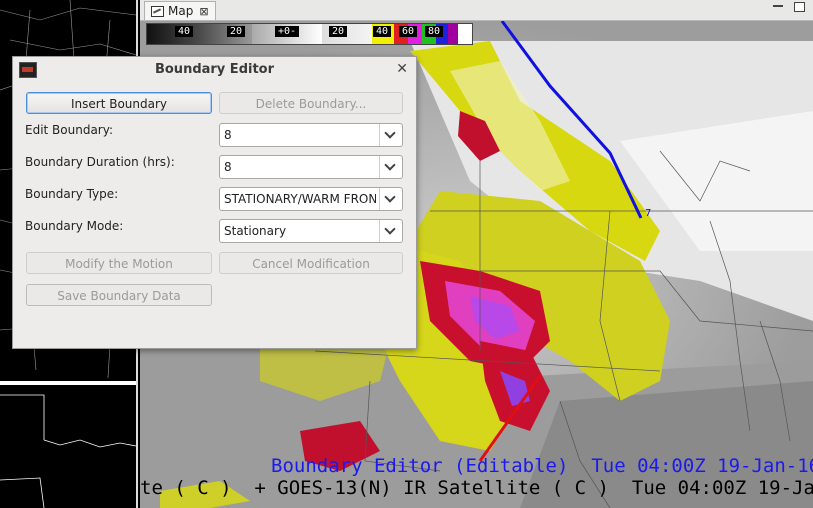 The width and height of the screenshot is (813, 508). What do you see at coordinates (799, 7) in the screenshot?
I see `maximize-view-icon` at bounding box center [799, 7].